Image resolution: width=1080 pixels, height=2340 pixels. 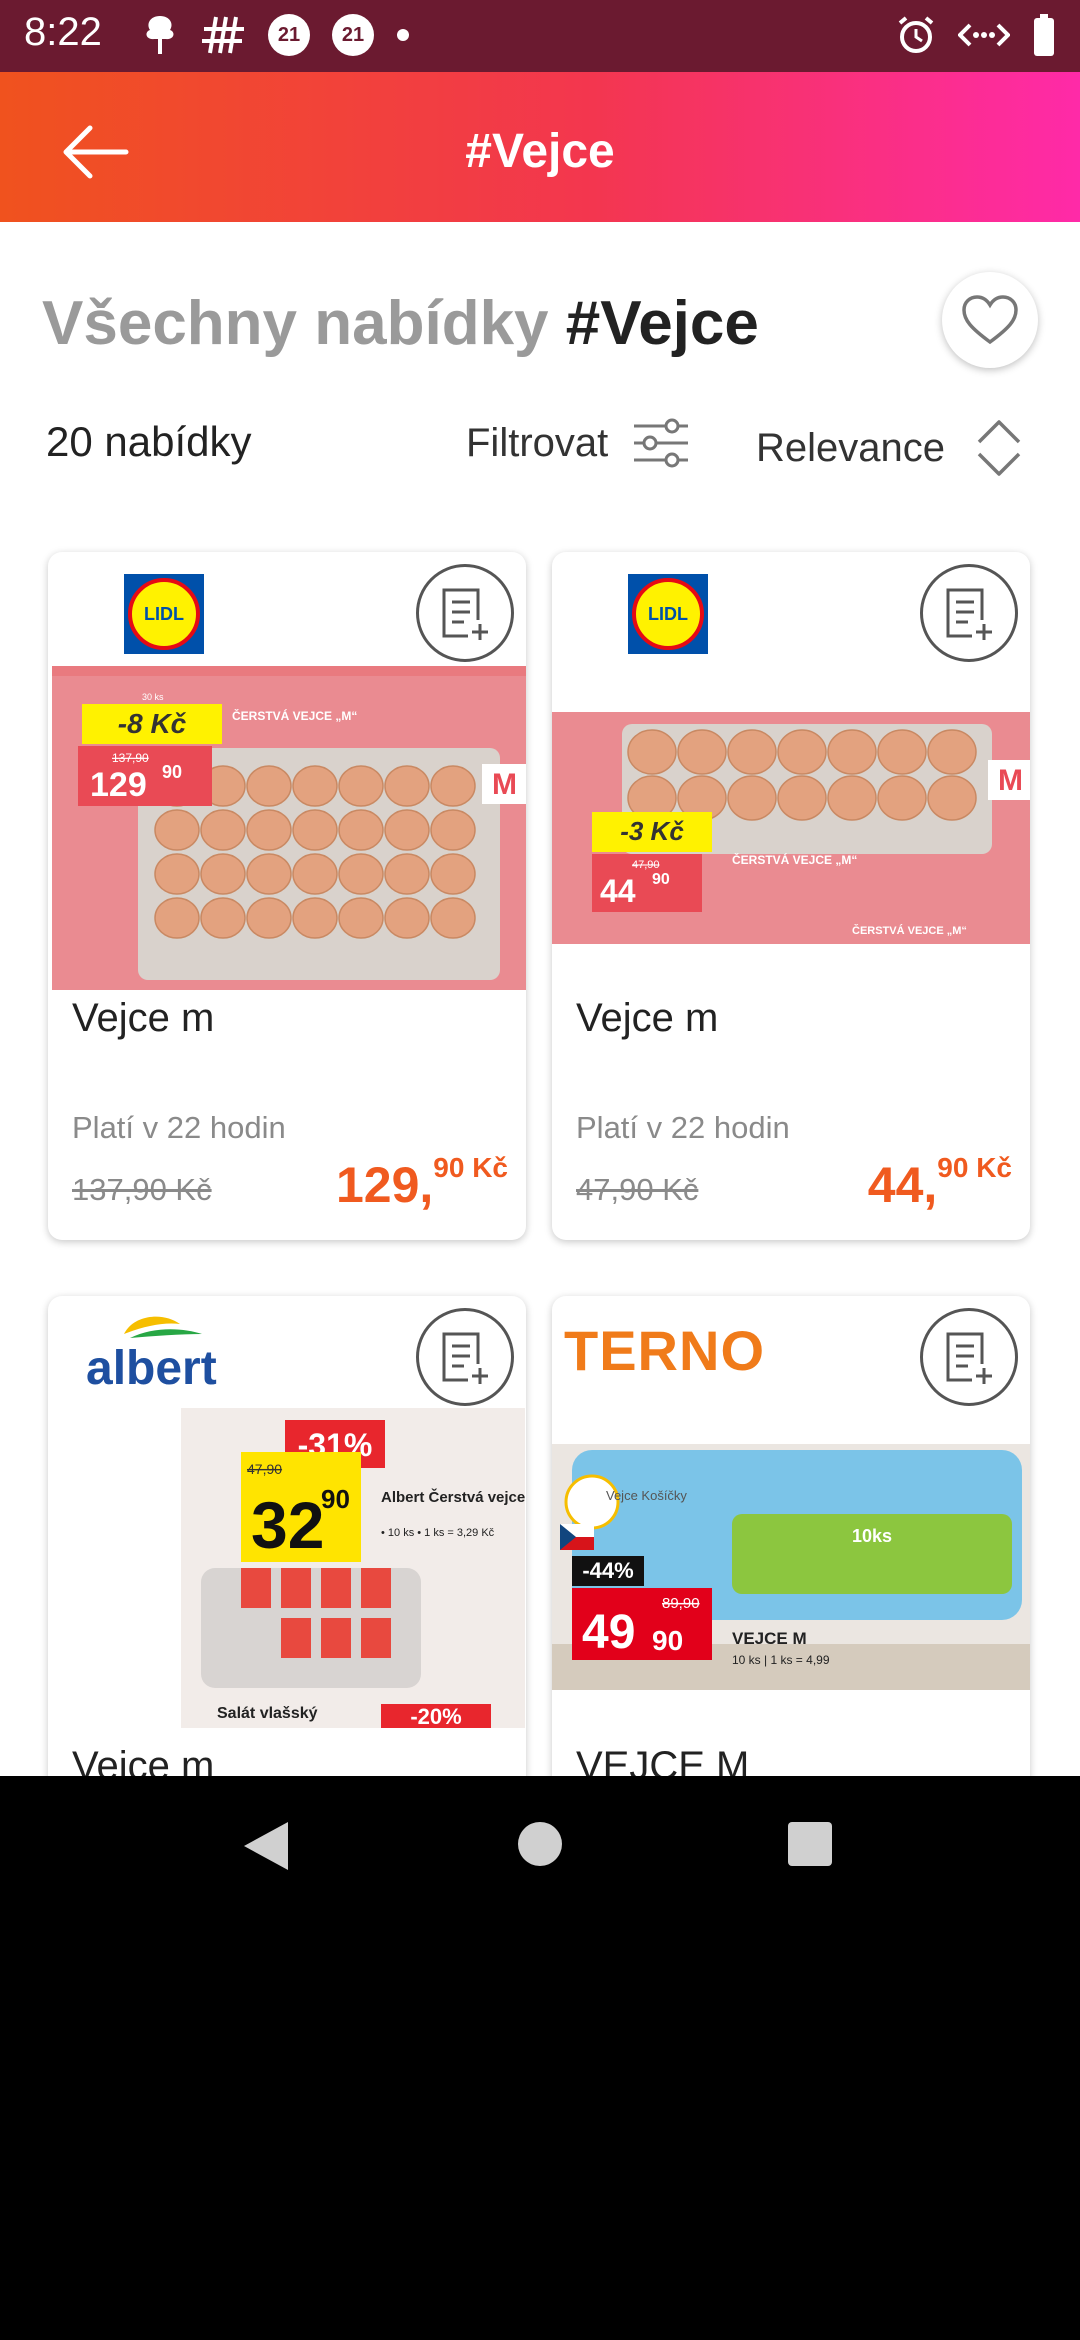 I want to click on status-time: 8:22, so click(x=63, y=32).